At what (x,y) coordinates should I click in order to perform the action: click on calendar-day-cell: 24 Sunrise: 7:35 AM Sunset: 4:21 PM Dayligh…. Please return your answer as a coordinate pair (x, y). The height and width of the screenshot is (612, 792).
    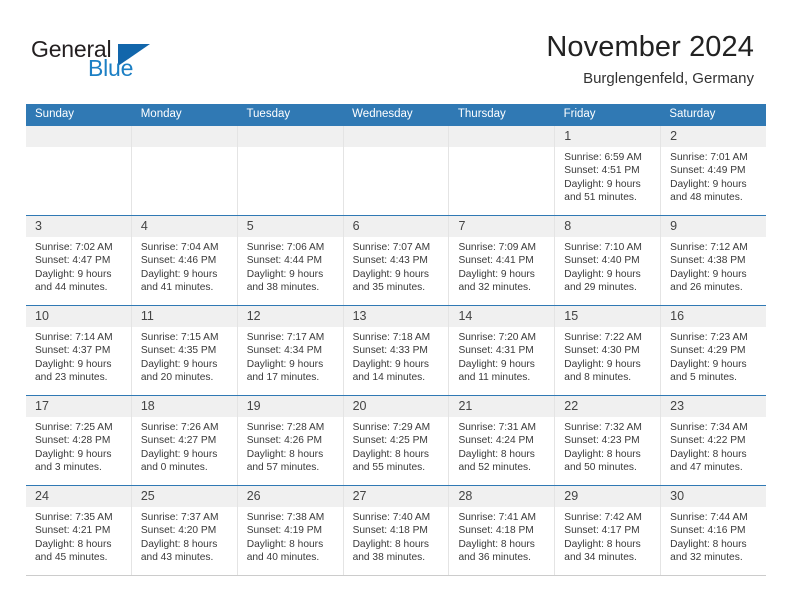
    Looking at the image, I should click on (79, 530).